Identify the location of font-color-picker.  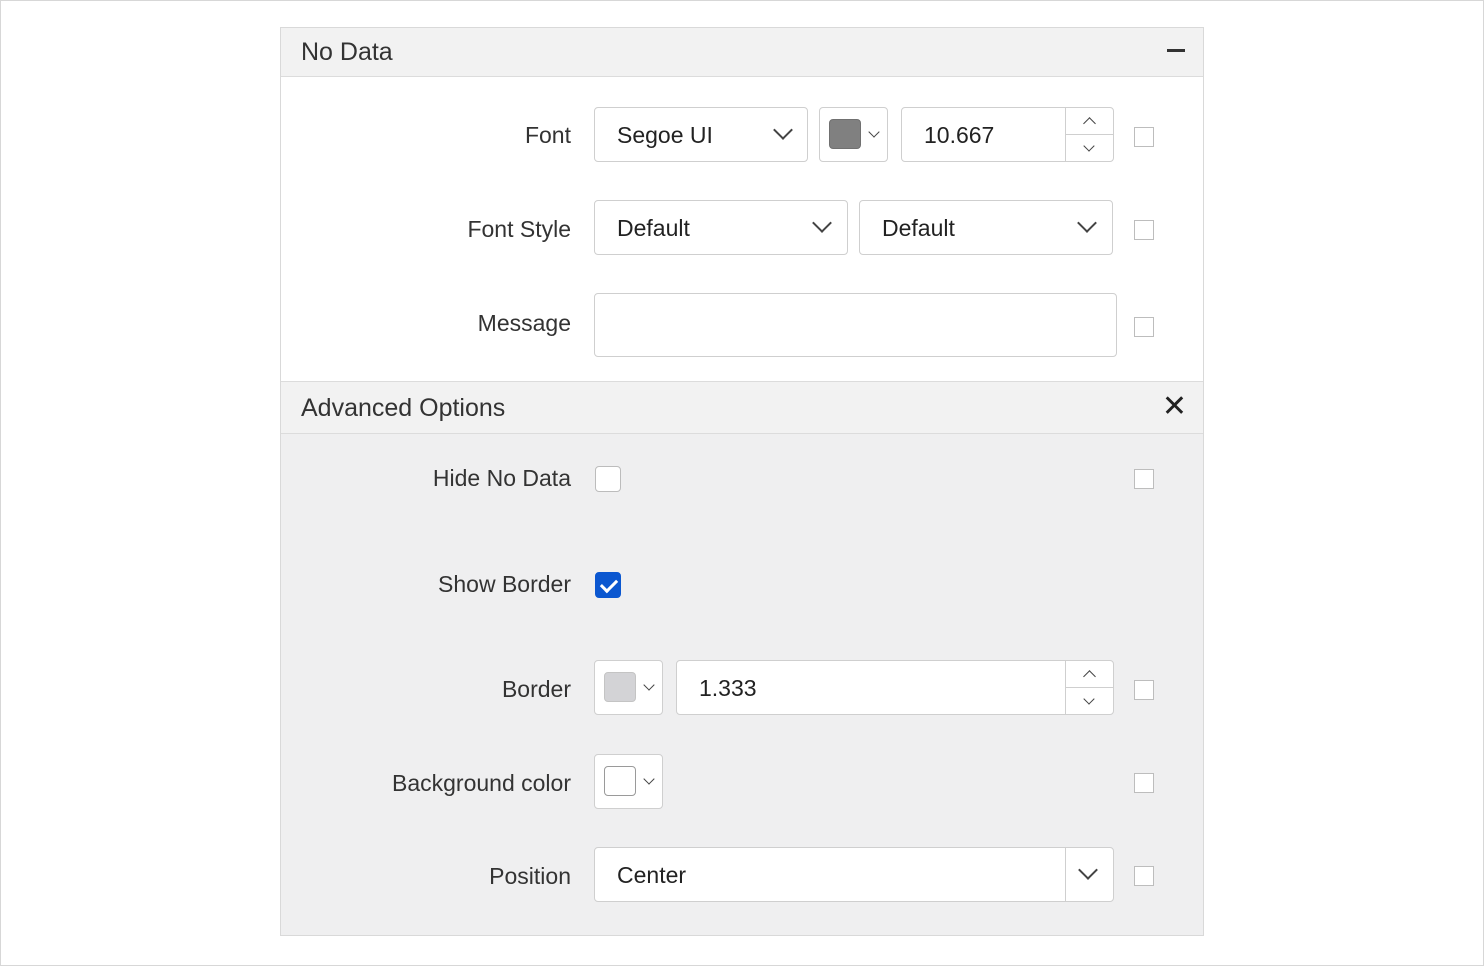
(853, 134).